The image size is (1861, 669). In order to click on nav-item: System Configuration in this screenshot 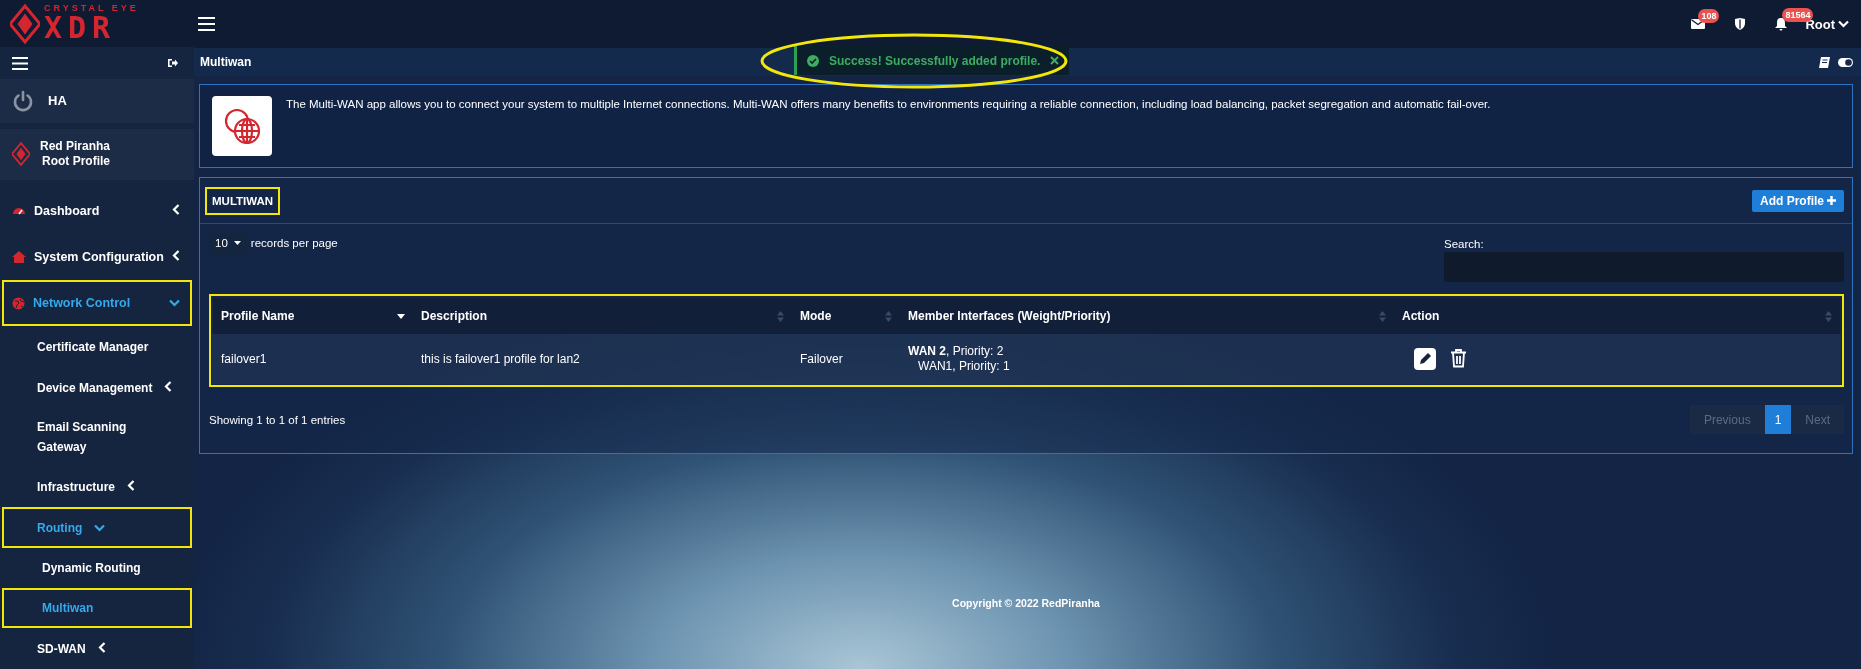, I will do `click(97, 257)`.